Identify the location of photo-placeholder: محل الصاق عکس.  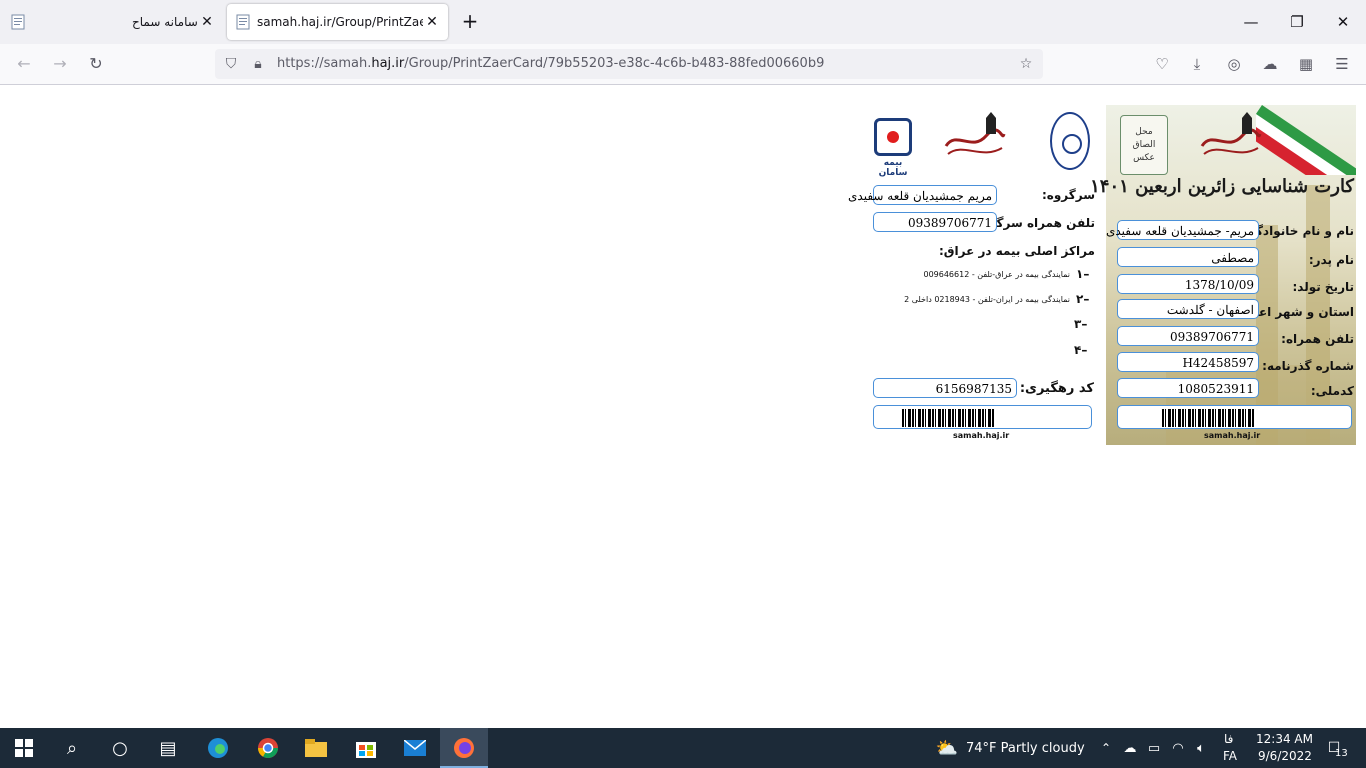
(1144, 145).